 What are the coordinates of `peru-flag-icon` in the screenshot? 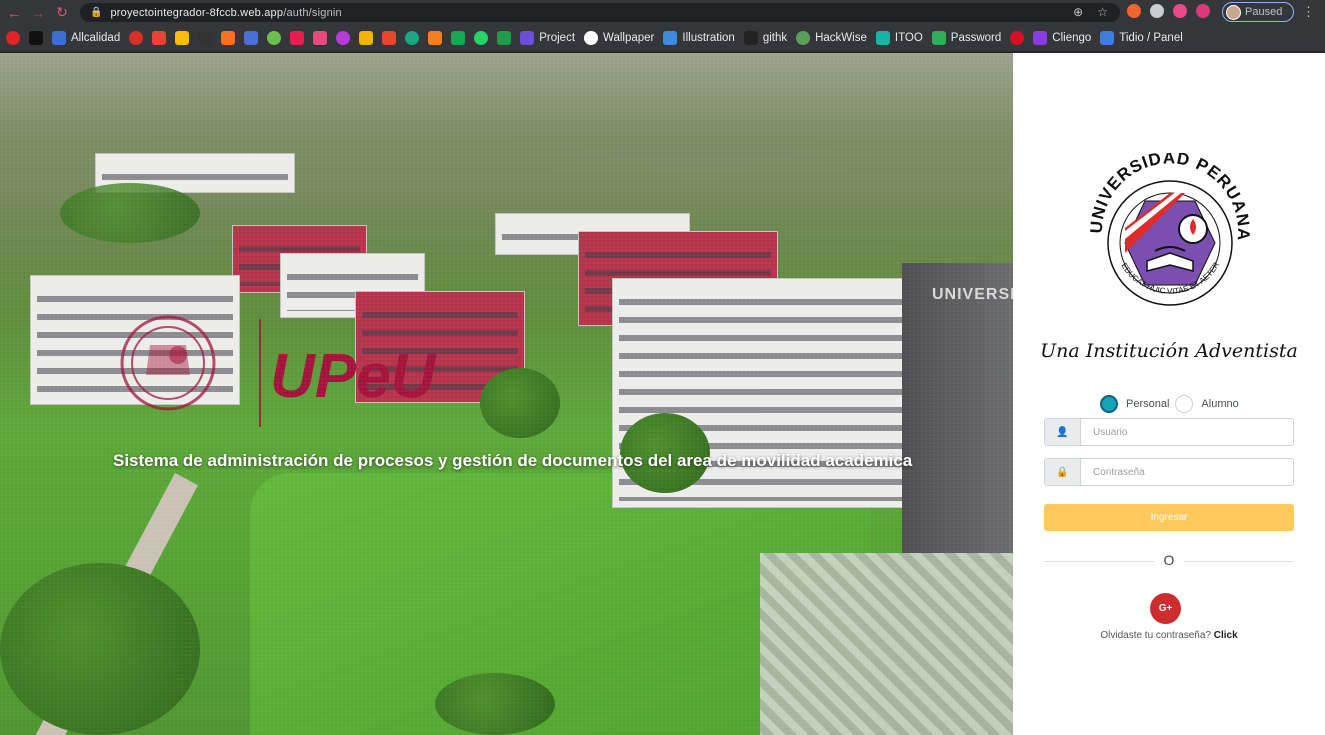 It's located at (1017, 38).